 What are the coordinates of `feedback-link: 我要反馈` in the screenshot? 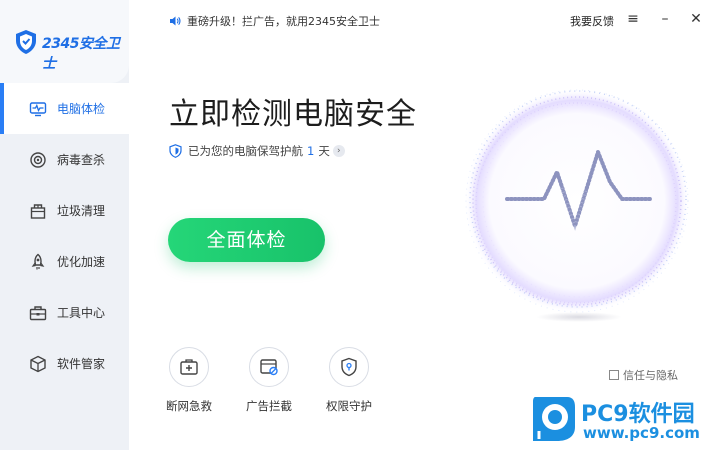 It's located at (592, 21).